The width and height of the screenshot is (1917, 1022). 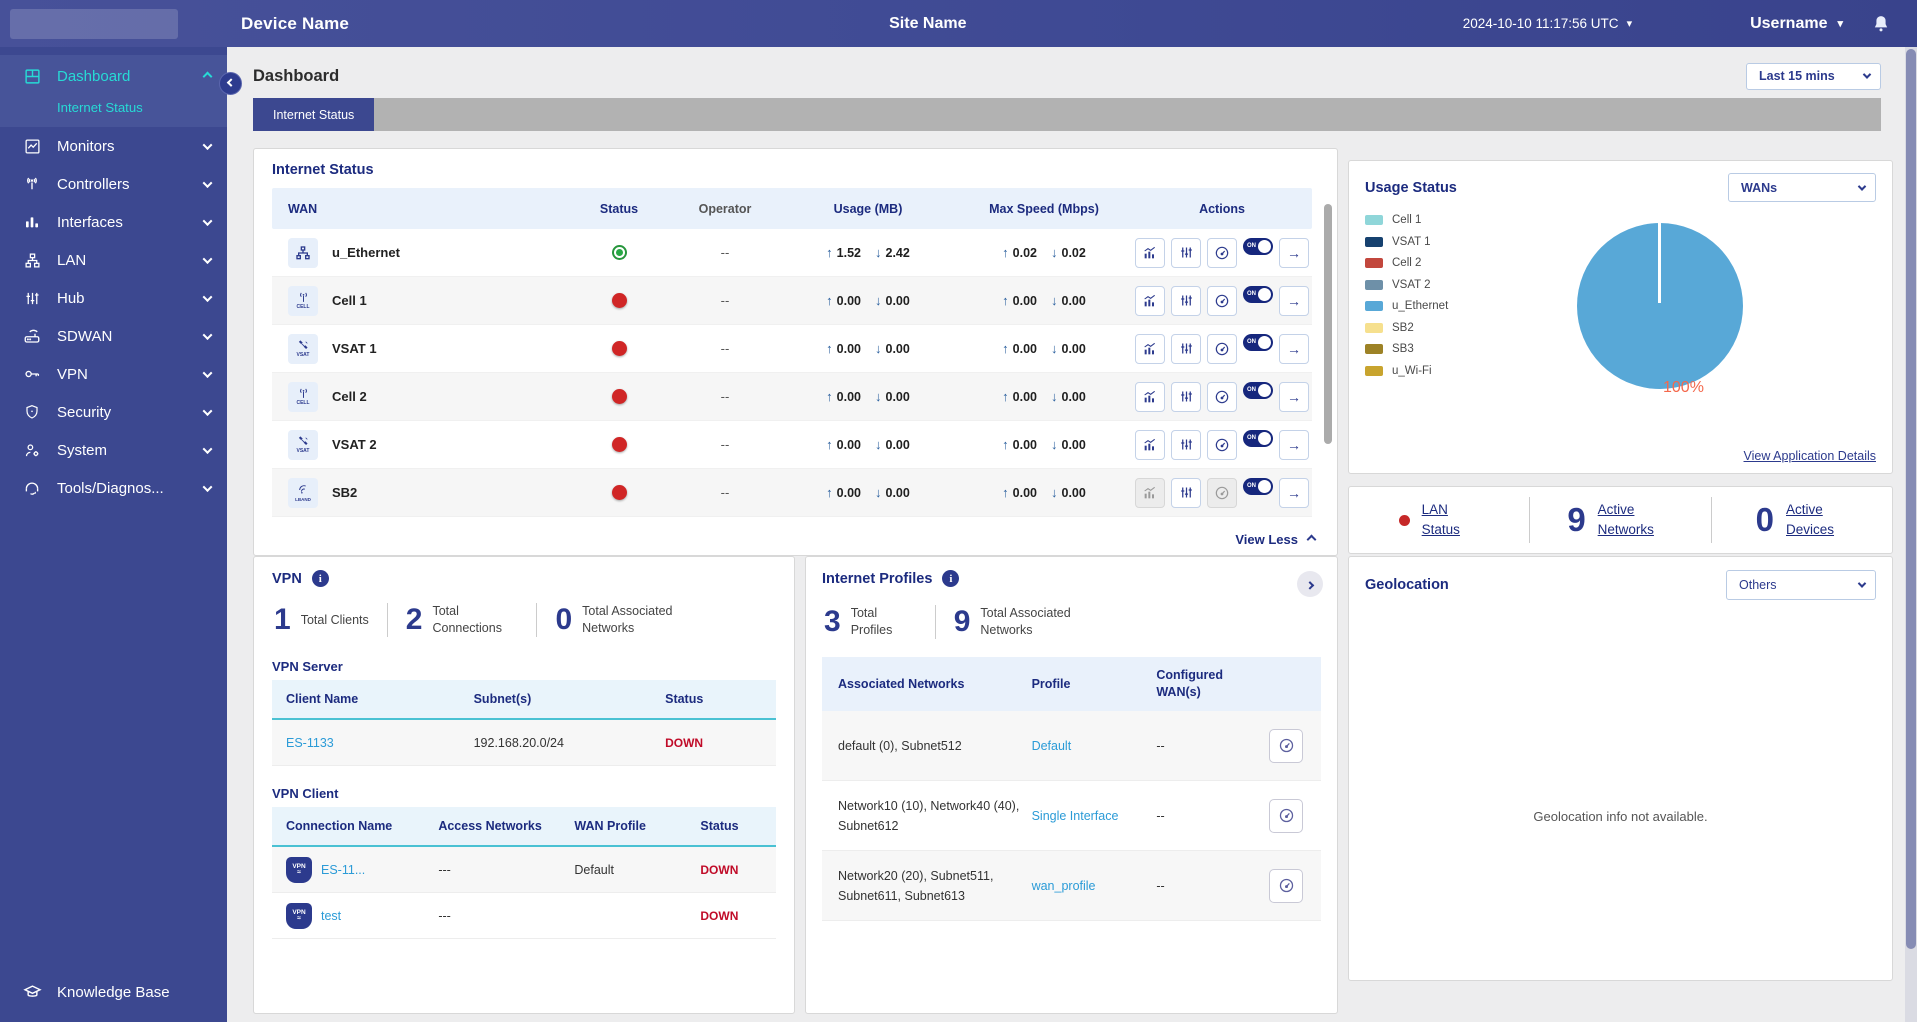 I want to click on table-scrollbar, so click(x=1328, y=324).